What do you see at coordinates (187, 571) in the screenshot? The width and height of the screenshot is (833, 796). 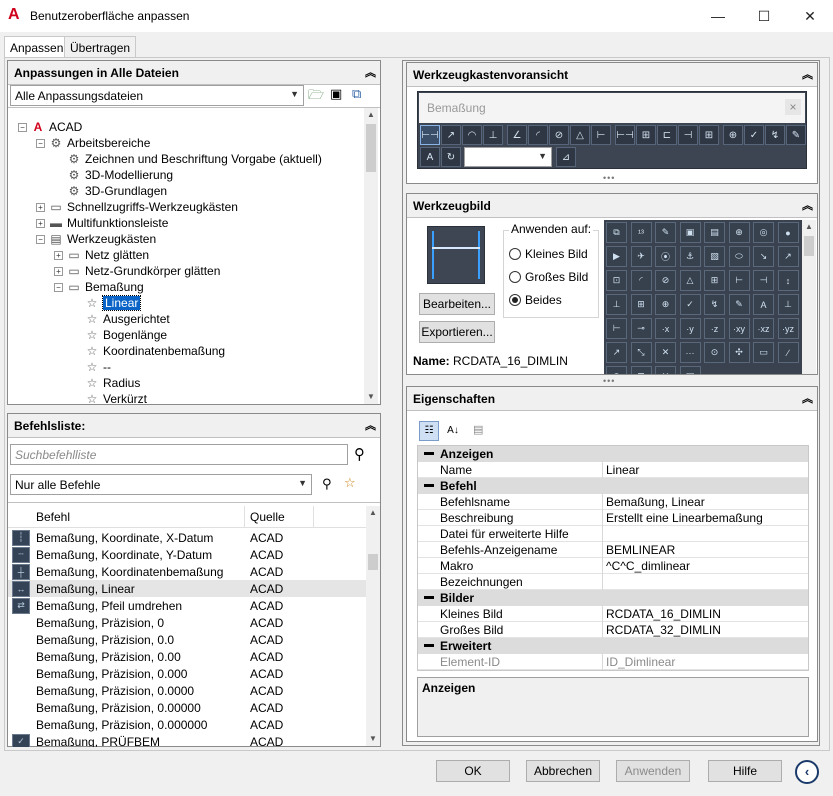 I see `command-row: ┼ Bemaßung, Koordinatenbemaßung ACAD` at bounding box center [187, 571].